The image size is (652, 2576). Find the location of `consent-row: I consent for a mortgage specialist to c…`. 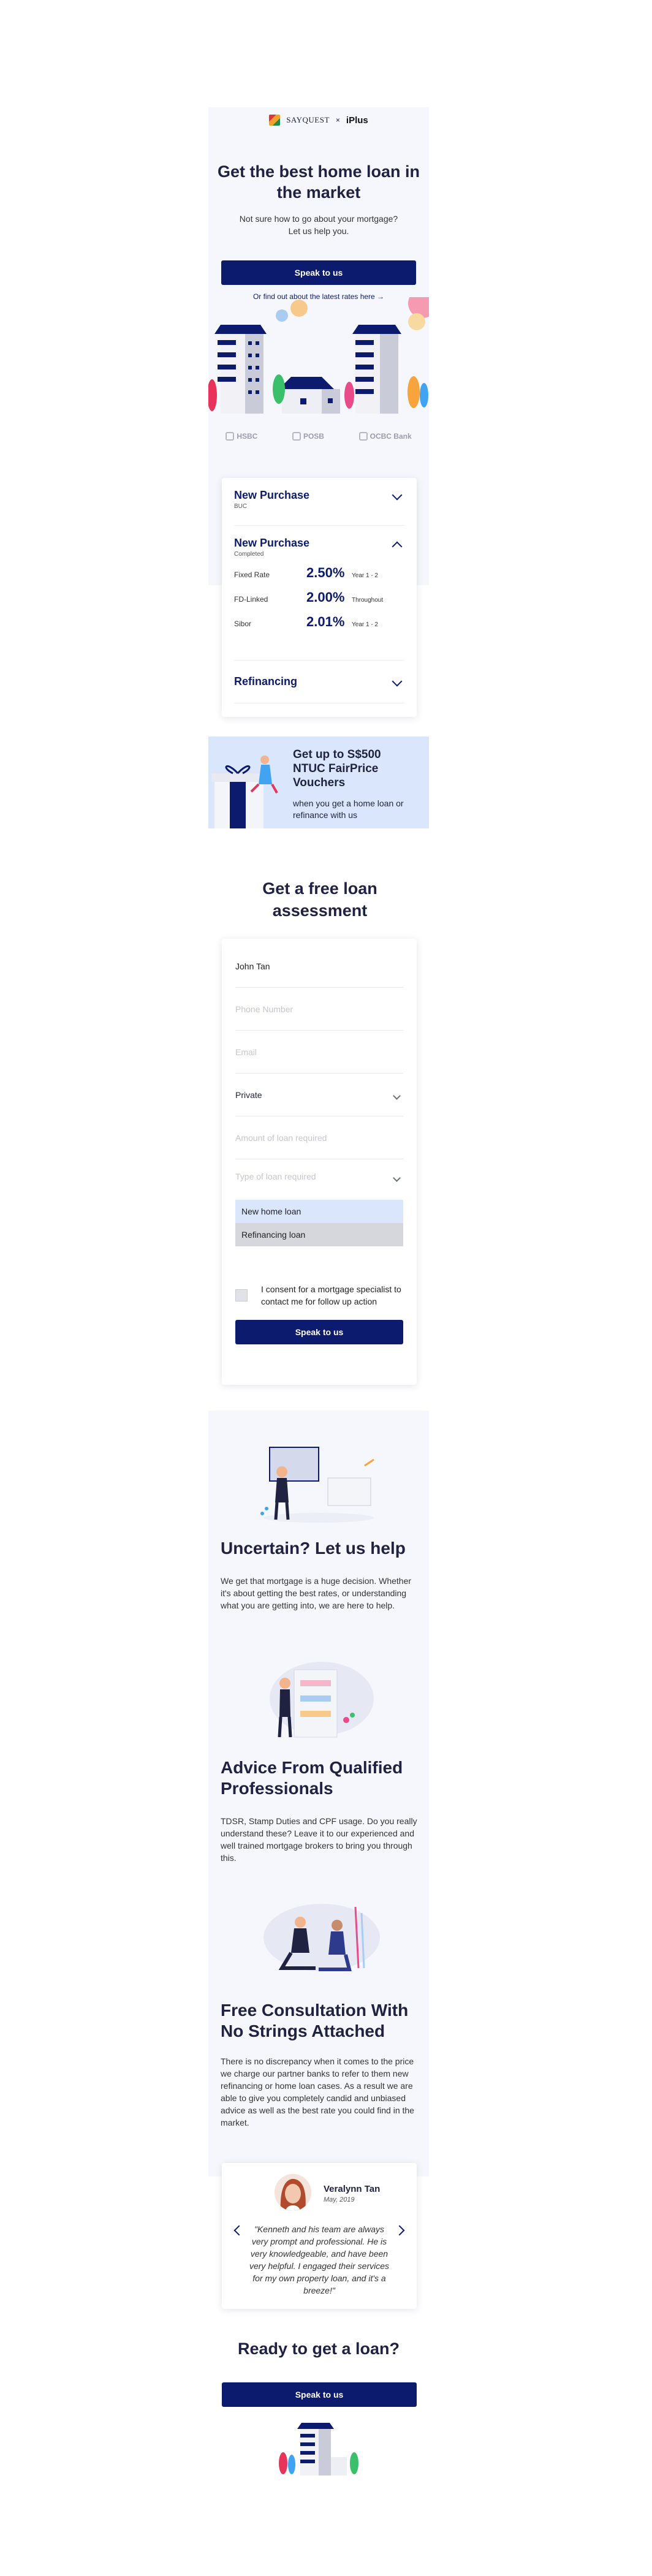

consent-row: I consent for a mortgage specialist to c… is located at coordinates (319, 1296).